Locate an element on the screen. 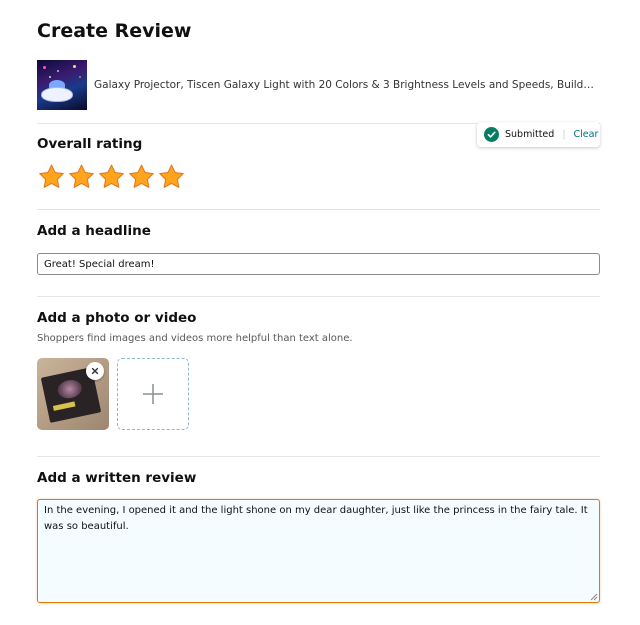 This screenshot has height=625, width=640. plus-icon is located at coordinates (153, 394).